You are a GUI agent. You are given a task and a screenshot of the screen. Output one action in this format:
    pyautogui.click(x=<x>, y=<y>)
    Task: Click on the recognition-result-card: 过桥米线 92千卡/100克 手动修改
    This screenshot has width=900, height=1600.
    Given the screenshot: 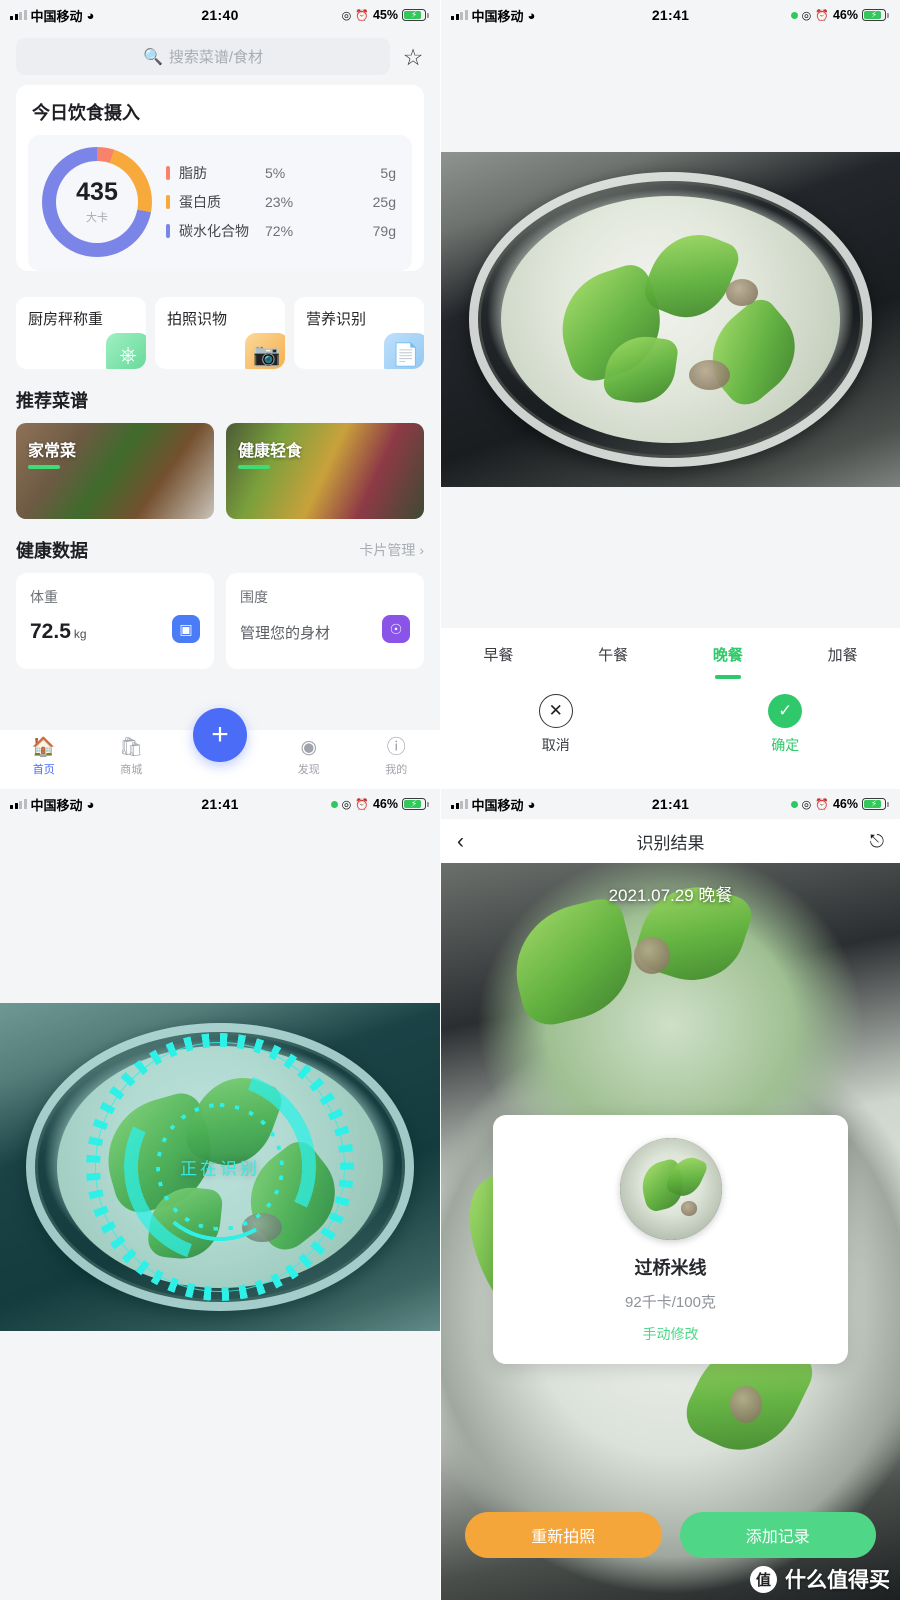 What is the action you would take?
    pyautogui.click(x=670, y=1239)
    